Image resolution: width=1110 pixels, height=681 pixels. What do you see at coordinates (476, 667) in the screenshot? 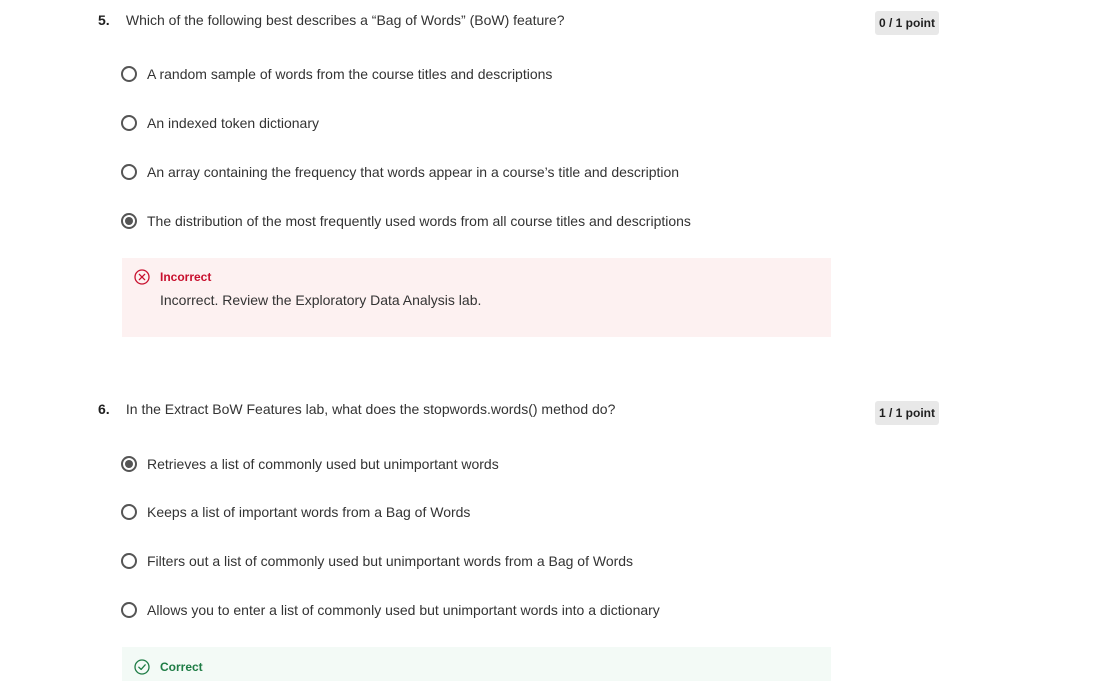
I see `feedback-title: Correct` at bounding box center [476, 667].